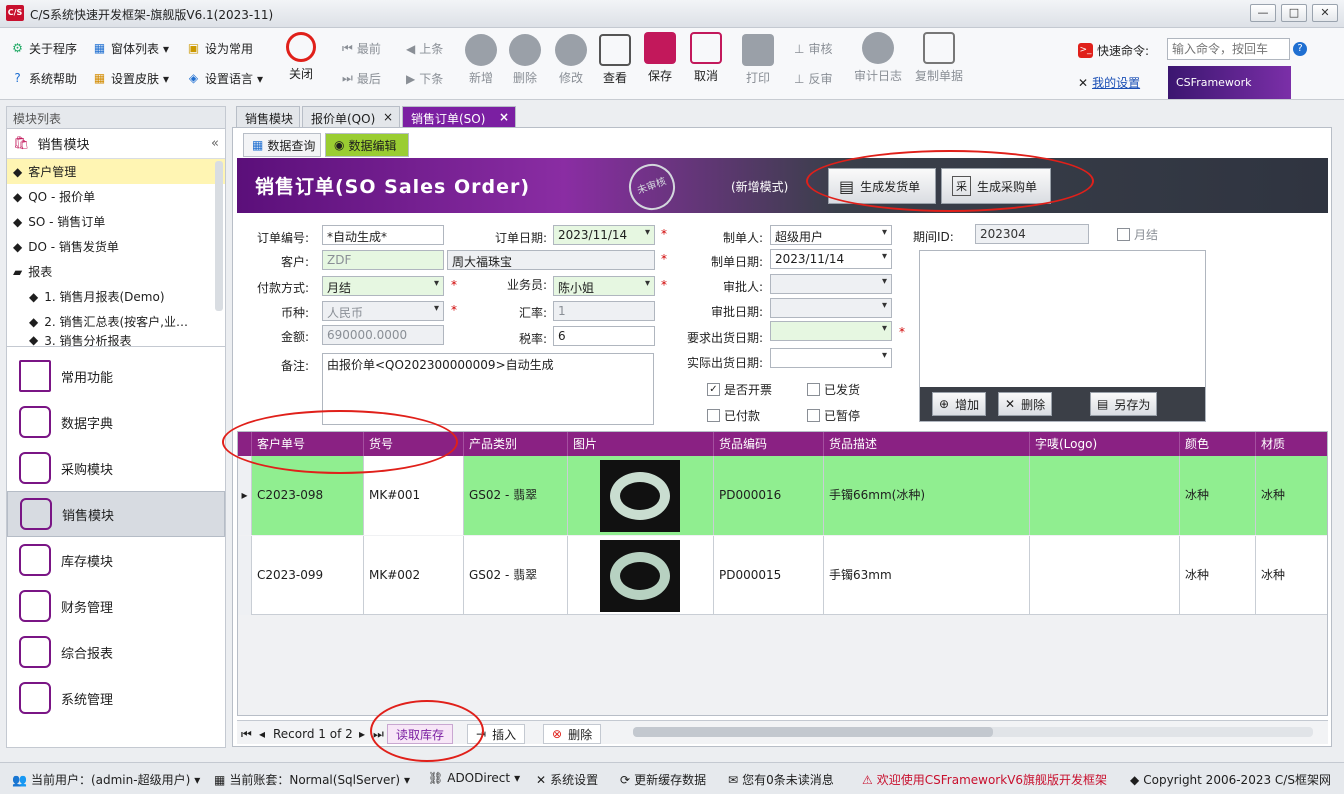 The width and height of the screenshot is (1344, 794). I want to click on tab-quotation: 报价单(QO) ×, so click(351, 117).